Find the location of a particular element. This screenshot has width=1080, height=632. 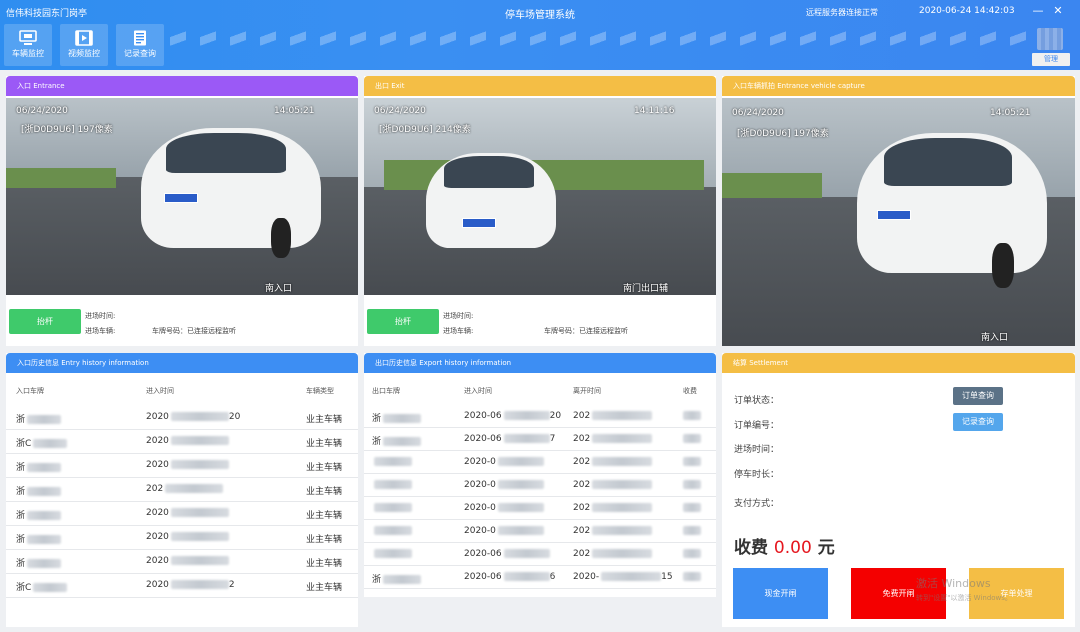

table-row: 浙 2020-06 6 2020- 15 is located at coordinates (540, 577).